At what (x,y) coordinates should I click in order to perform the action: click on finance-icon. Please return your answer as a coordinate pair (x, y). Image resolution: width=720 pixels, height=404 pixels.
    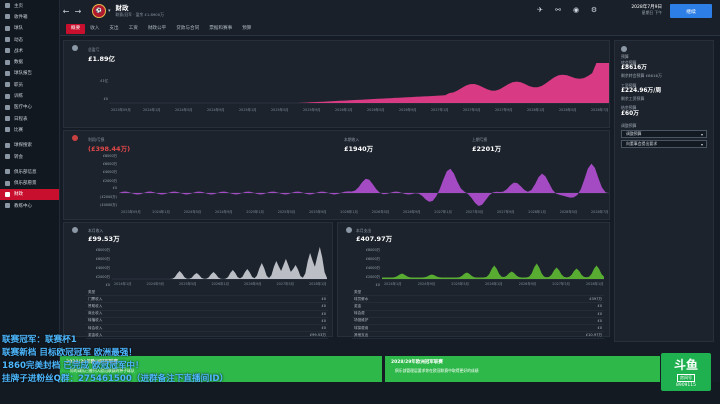
    Looking at the image, I should click on (7, 194).